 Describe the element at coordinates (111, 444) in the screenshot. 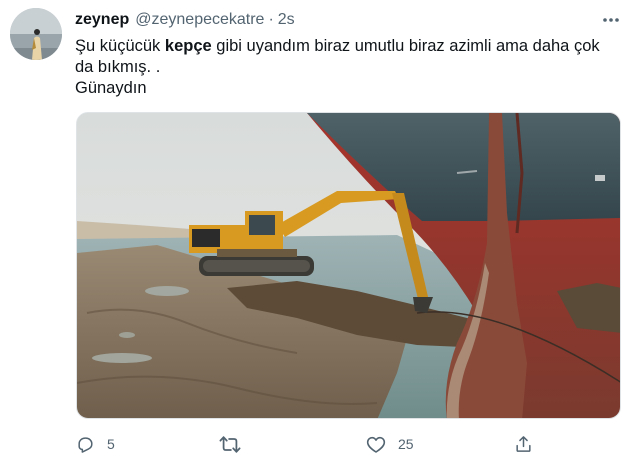

I see `reply-count: 5` at that location.